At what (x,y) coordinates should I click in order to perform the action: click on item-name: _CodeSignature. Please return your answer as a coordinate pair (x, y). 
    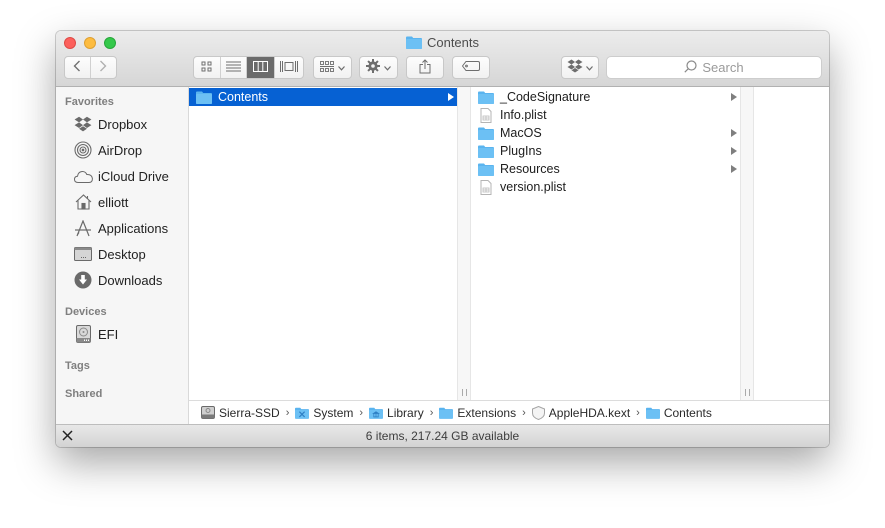
    Looking at the image, I should click on (545, 97).